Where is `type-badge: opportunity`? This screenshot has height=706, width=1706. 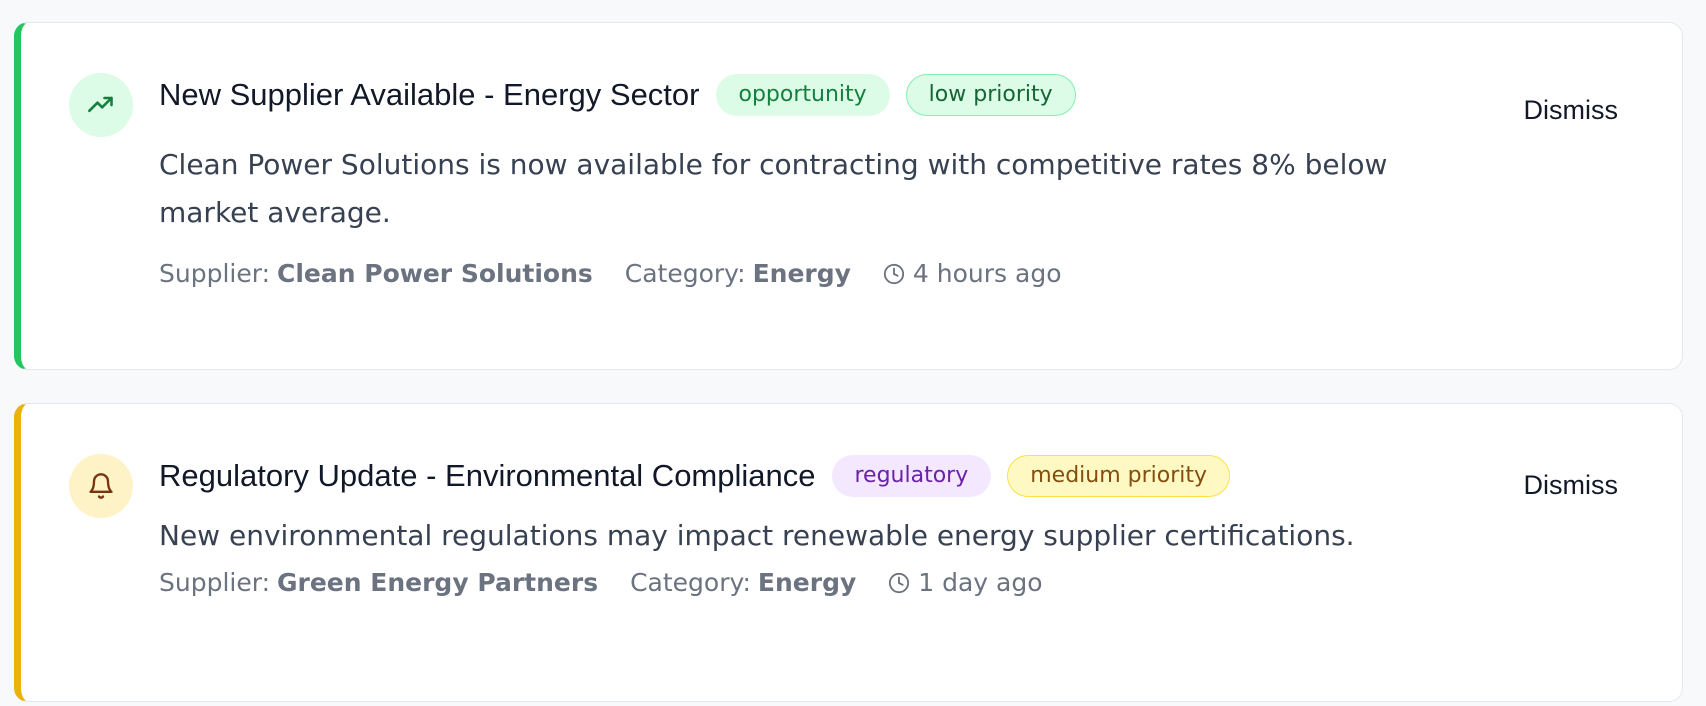 type-badge: opportunity is located at coordinates (802, 95).